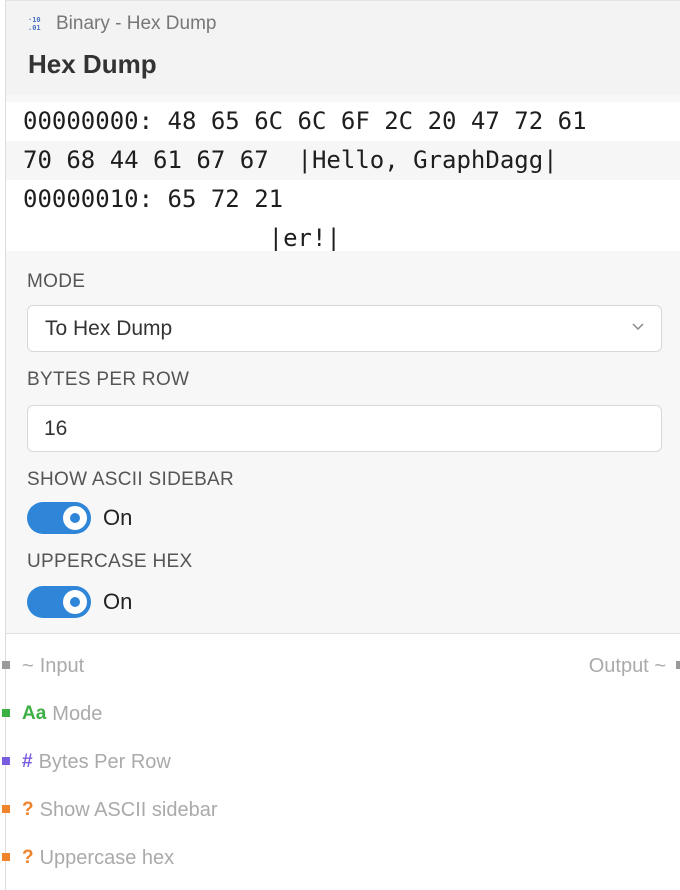 The height and width of the screenshot is (890, 680). I want to click on ascii-port-text: Show ASCII sidebar, so click(128, 809).